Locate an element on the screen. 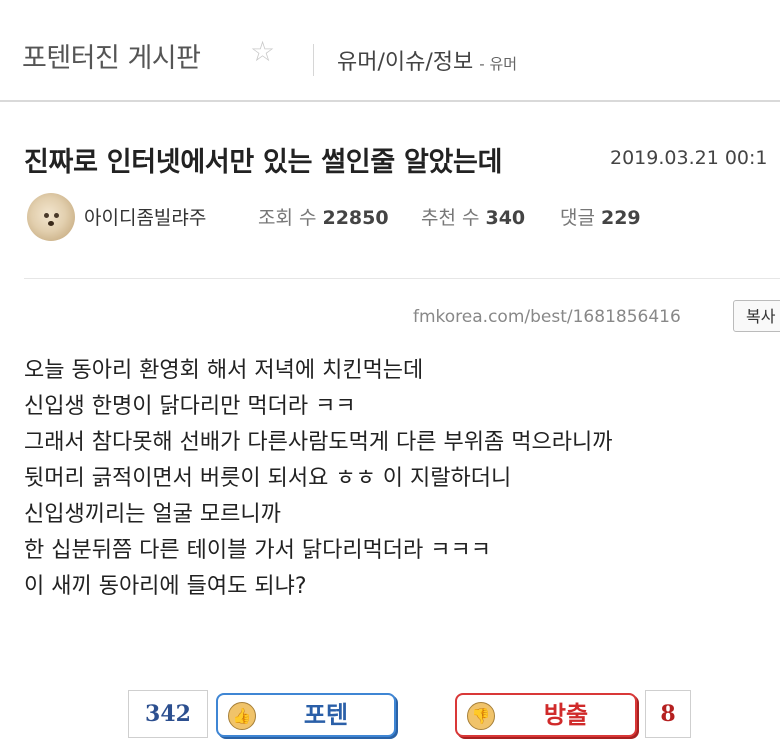  view-count-value: 22850 is located at coordinates (355, 218).